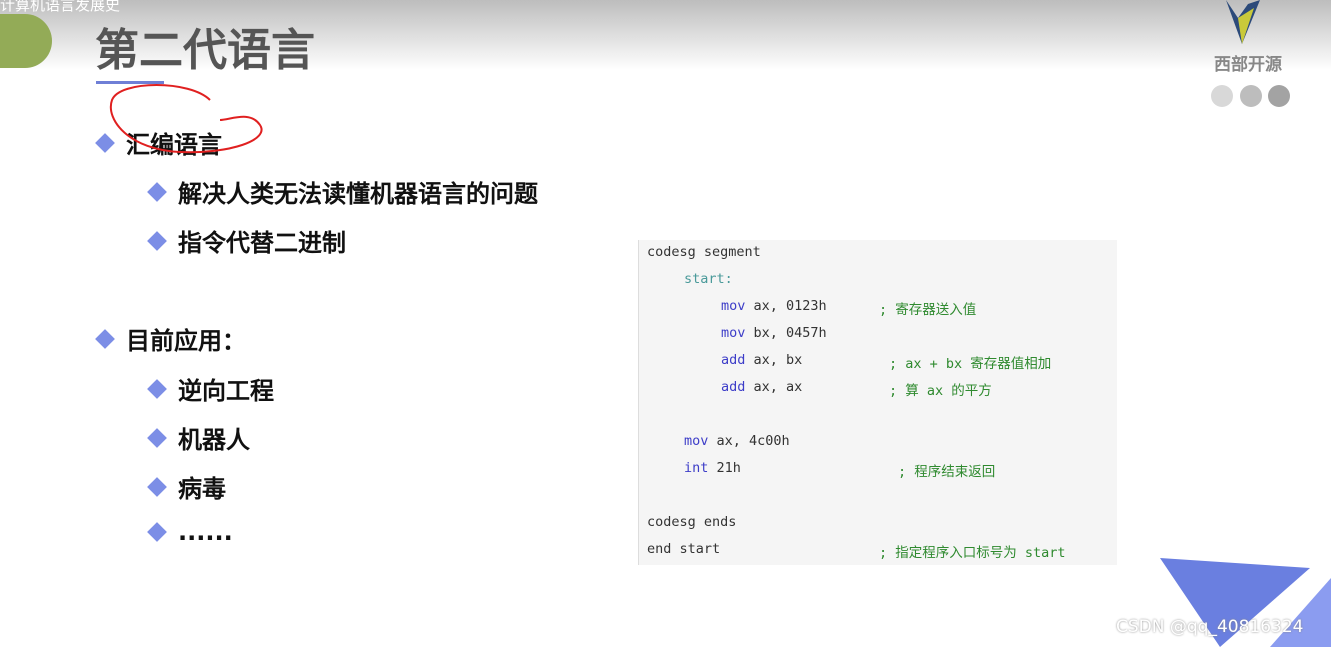  Describe the element at coordinates (708, 279) in the screenshot. I see `code-line: start:` at that location.